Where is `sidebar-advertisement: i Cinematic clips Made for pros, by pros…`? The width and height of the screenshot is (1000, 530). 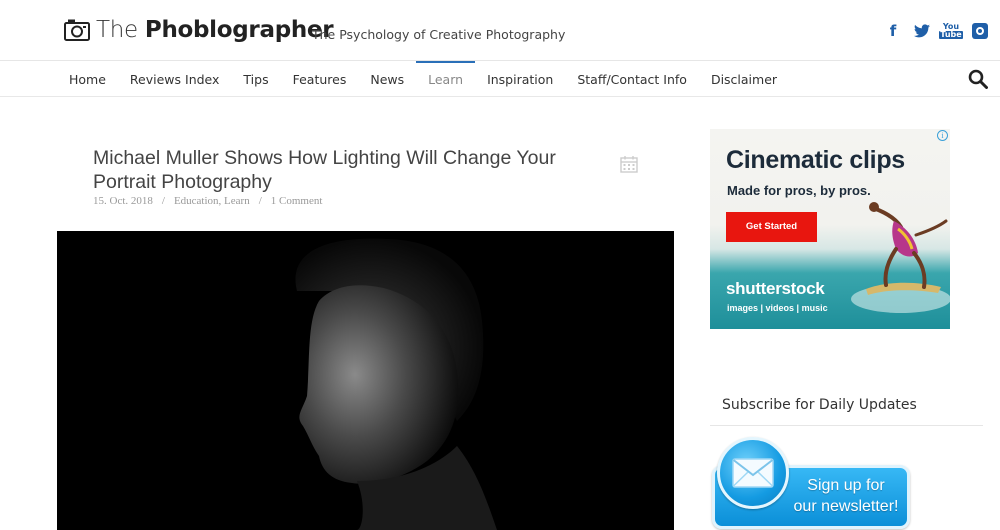 sidebar-advertisement: i Cinematic clips Made for pros, by pros… is located at coordinates (830, 229).